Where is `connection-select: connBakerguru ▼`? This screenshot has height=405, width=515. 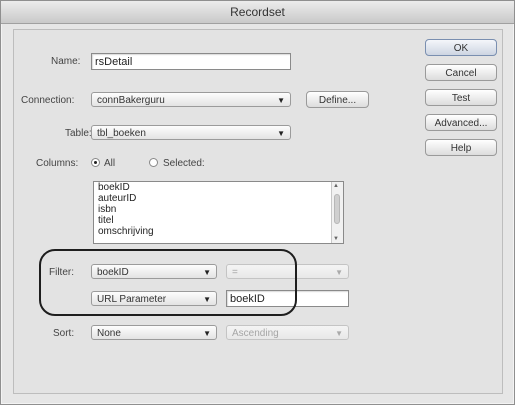
connection-select: connBakerguru ▼ is located at coordinates (191, 99).